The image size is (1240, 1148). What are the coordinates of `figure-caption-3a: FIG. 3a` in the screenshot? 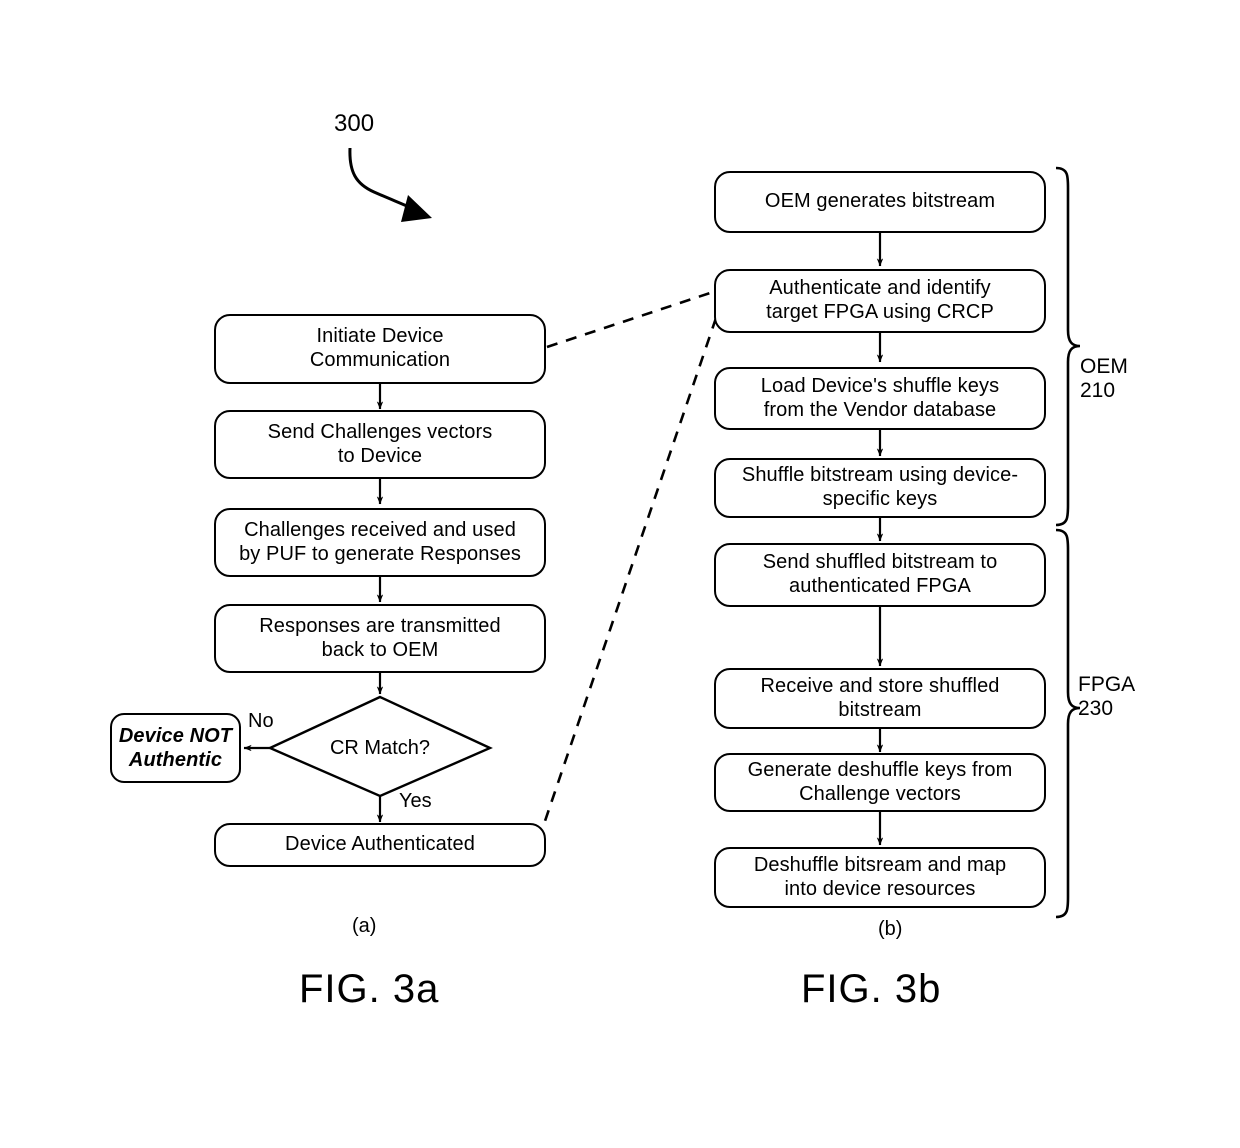 It's located at (369, 989).